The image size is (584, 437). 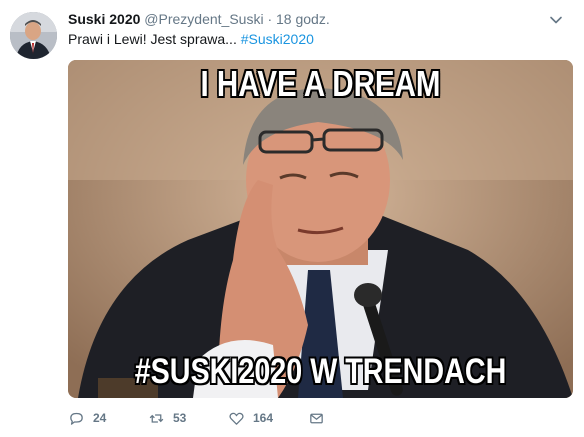 I want to click on display-name: Suski 2020, so click(x=104, y=19).